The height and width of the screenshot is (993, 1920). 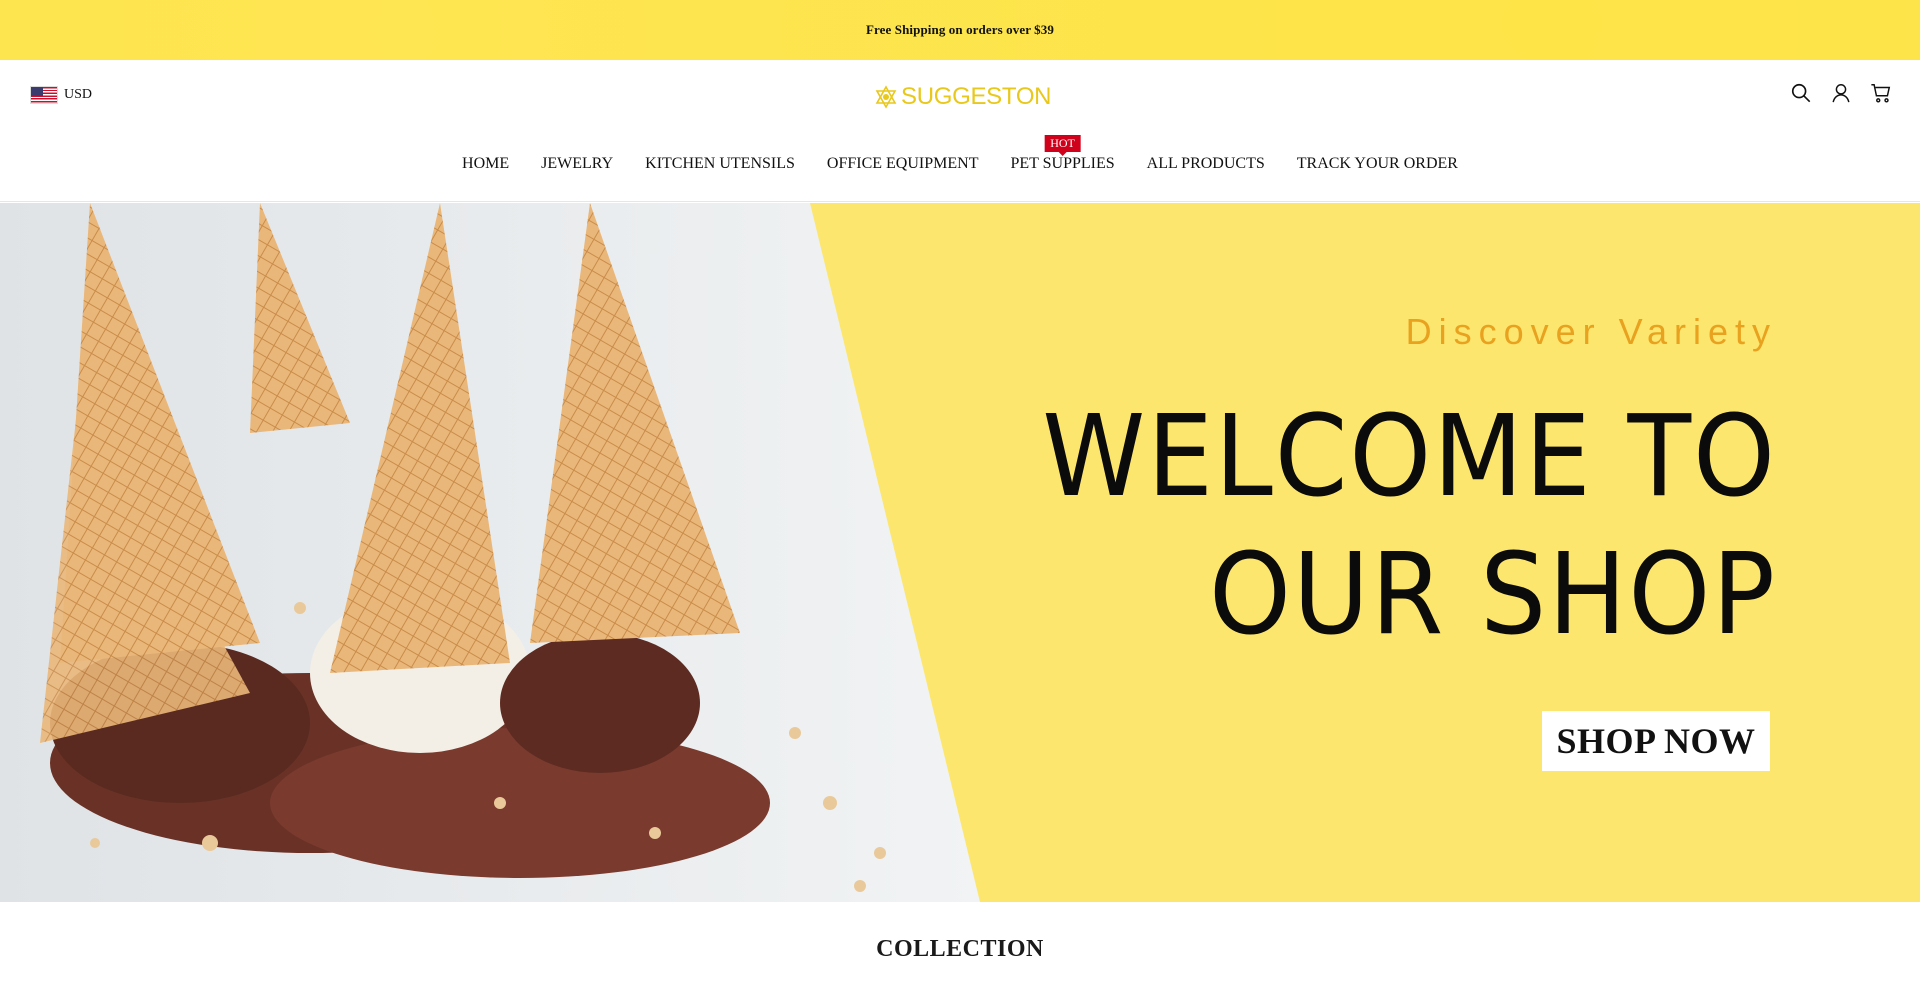 I want to click on currency-selector: USD, so click(x=61, y=95).